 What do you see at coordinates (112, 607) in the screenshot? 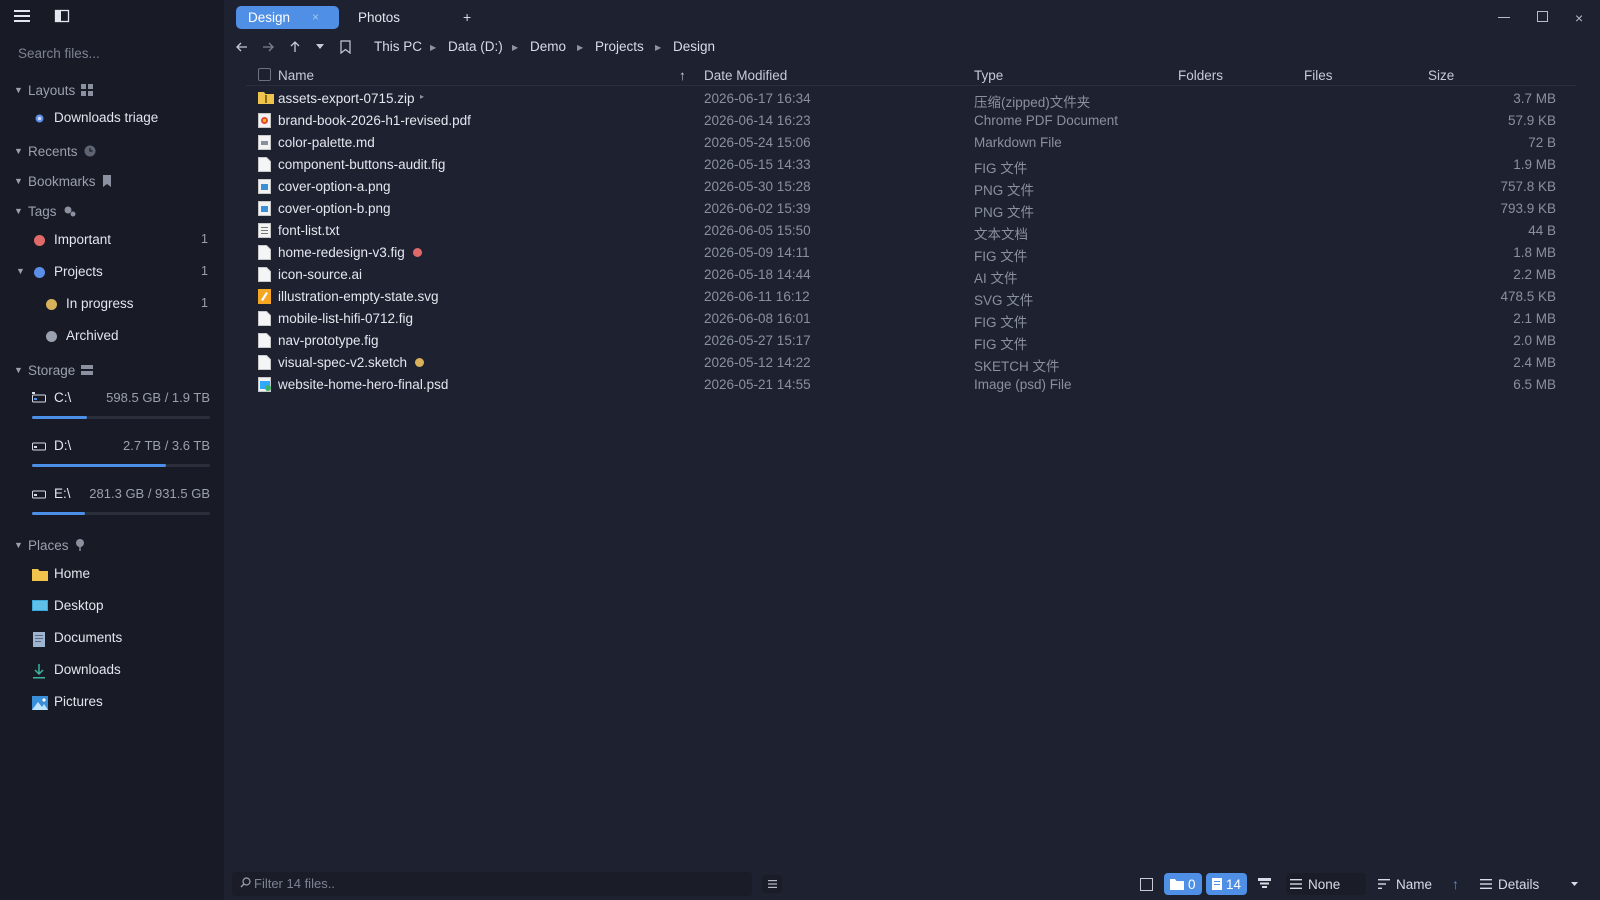
I see `place-desktop: Desktop` at bounding box center [112, 607].